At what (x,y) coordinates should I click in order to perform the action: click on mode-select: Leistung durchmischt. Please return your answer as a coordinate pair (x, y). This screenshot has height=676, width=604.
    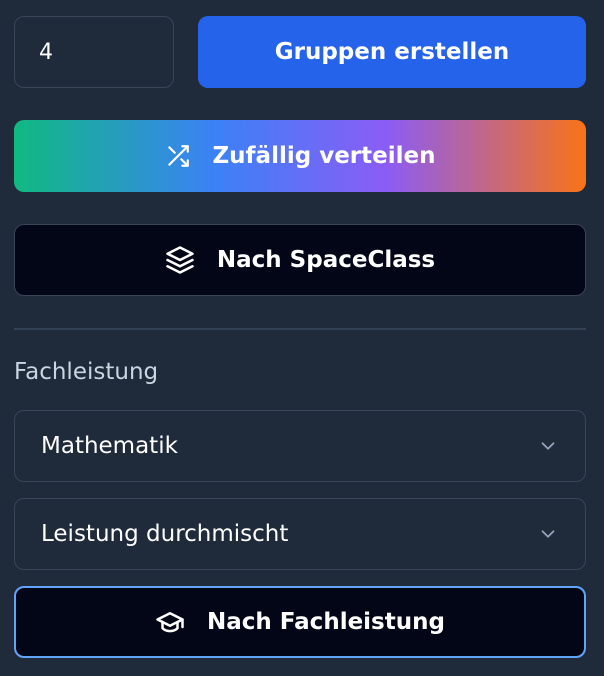
    Looking at the image, I should click on (300, 534).